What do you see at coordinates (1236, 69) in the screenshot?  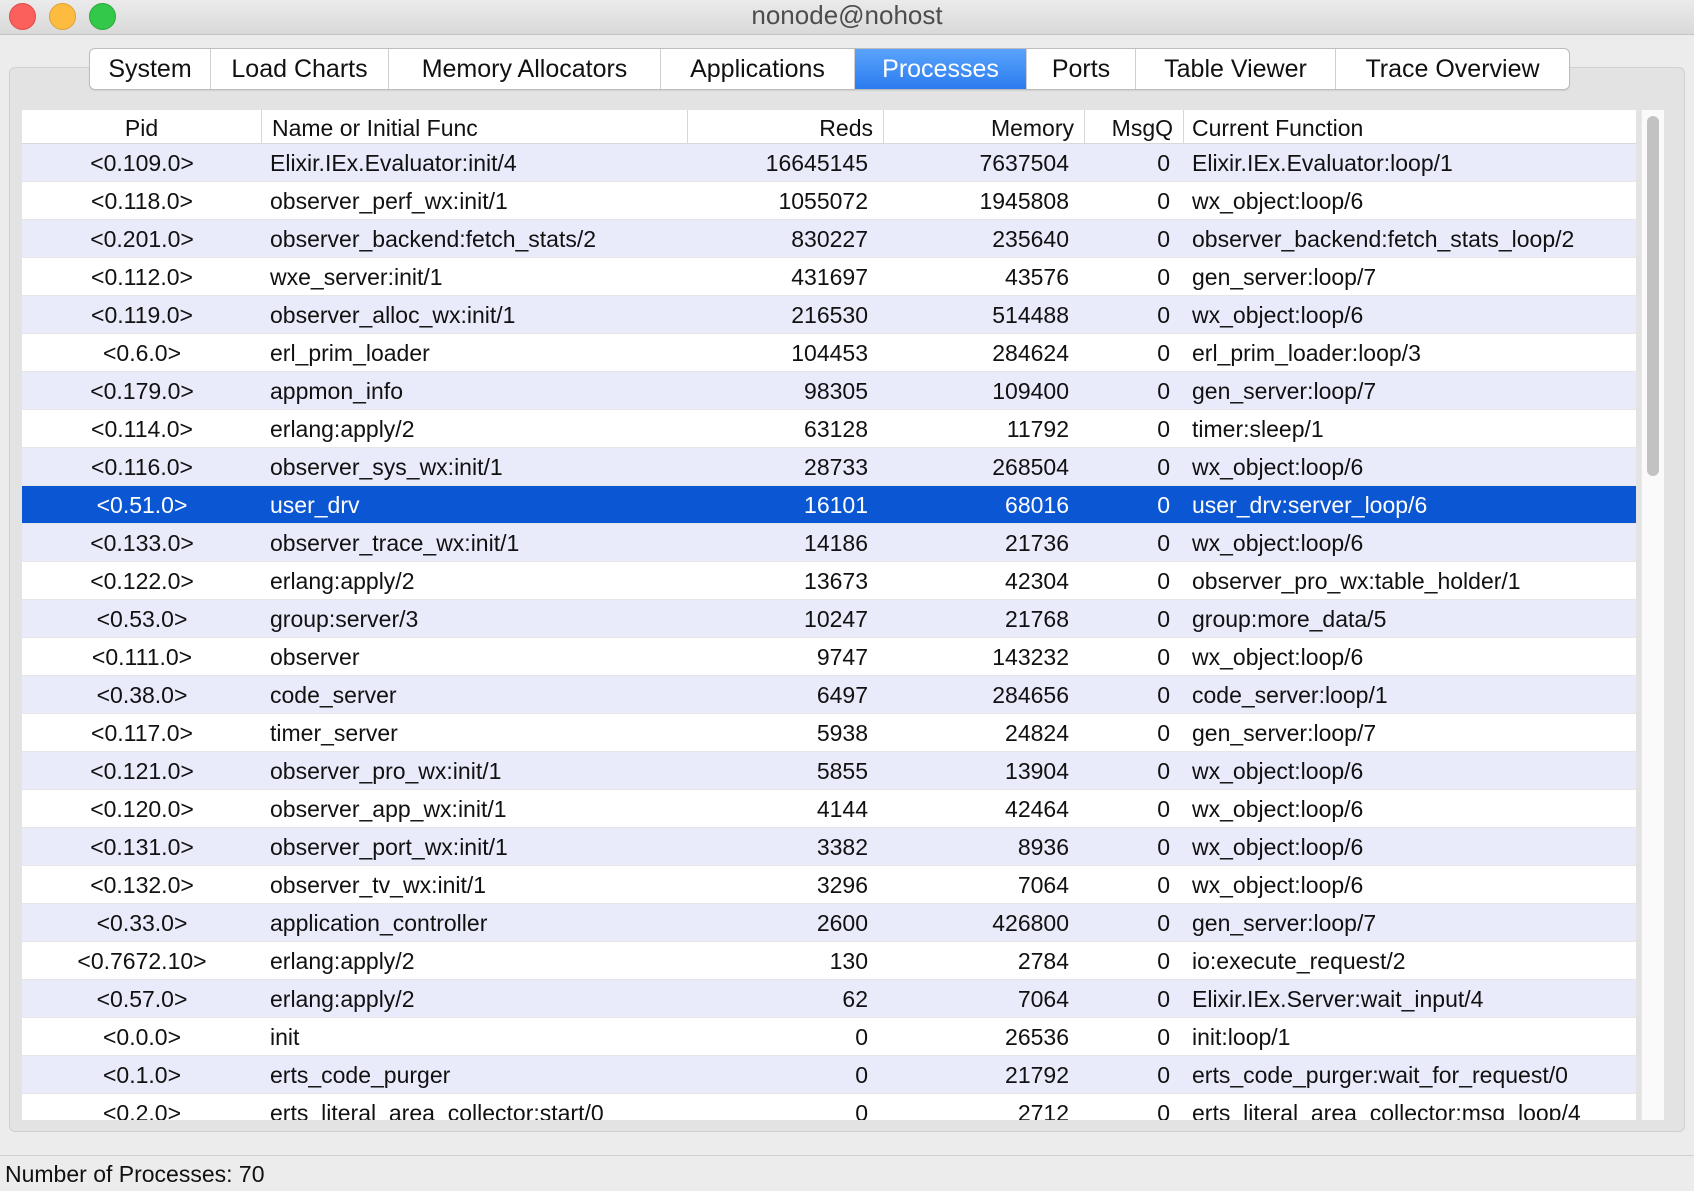 I see `tab-table-viewer: Table Viewer` at bounding box center [1236, 69].